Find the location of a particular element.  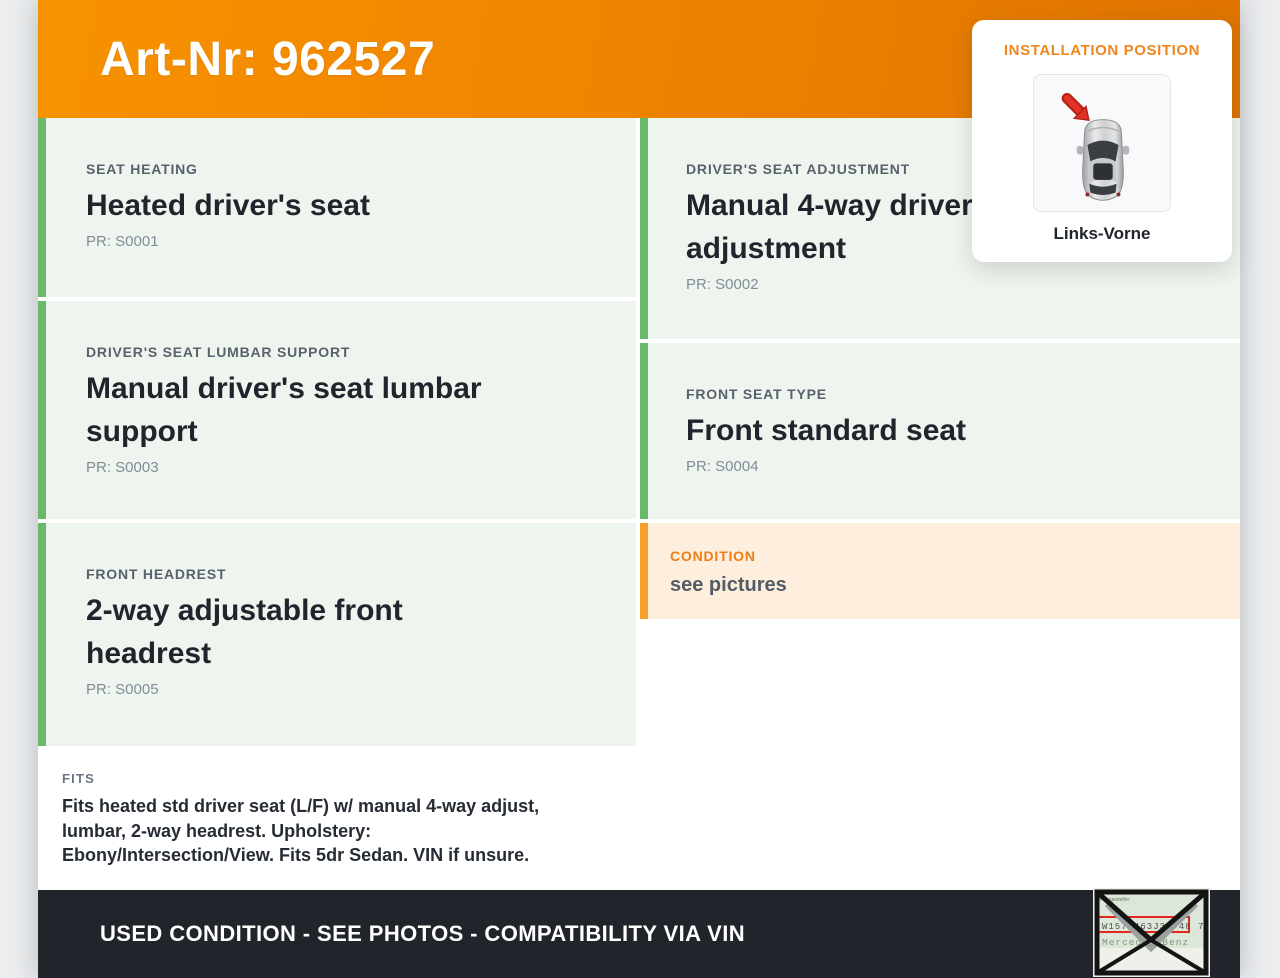

spec-pr-code: PR: S0004 is located at coordinates (722, 466).